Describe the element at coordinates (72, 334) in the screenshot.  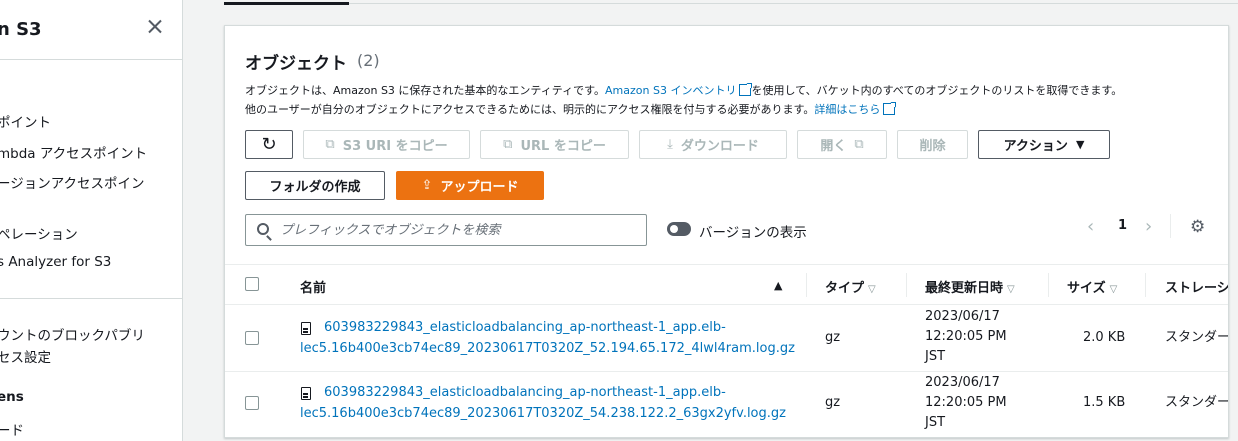
I see `sidebar-item-block-public-access: ウントのブロックパブリ` at that location.